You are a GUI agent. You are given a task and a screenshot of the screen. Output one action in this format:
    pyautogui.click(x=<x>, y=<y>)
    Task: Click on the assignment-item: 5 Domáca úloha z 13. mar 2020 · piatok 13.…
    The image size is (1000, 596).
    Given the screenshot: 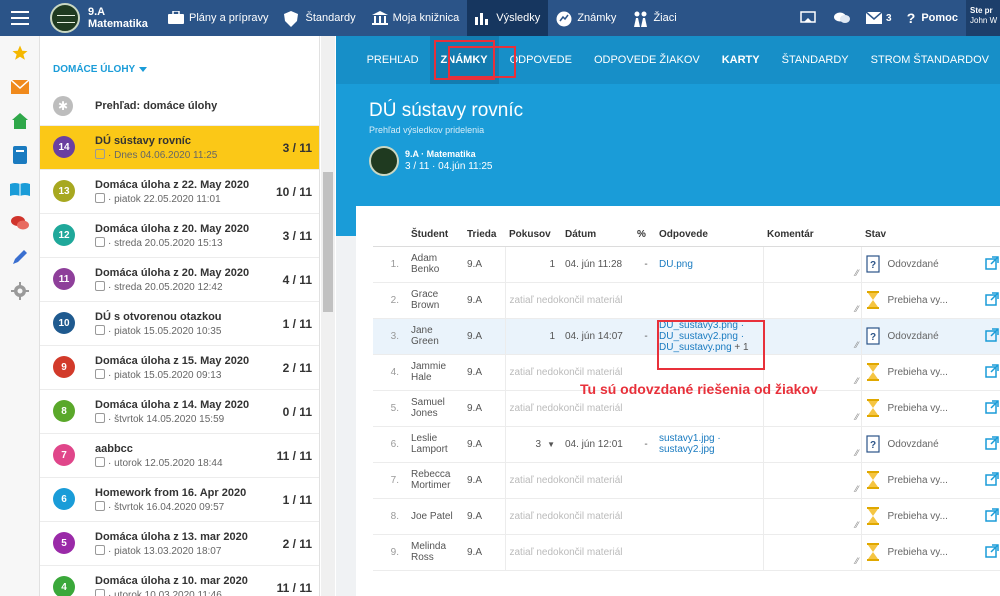 What is the action you would take?
    pyautogui.click(x=179, y=543)
    